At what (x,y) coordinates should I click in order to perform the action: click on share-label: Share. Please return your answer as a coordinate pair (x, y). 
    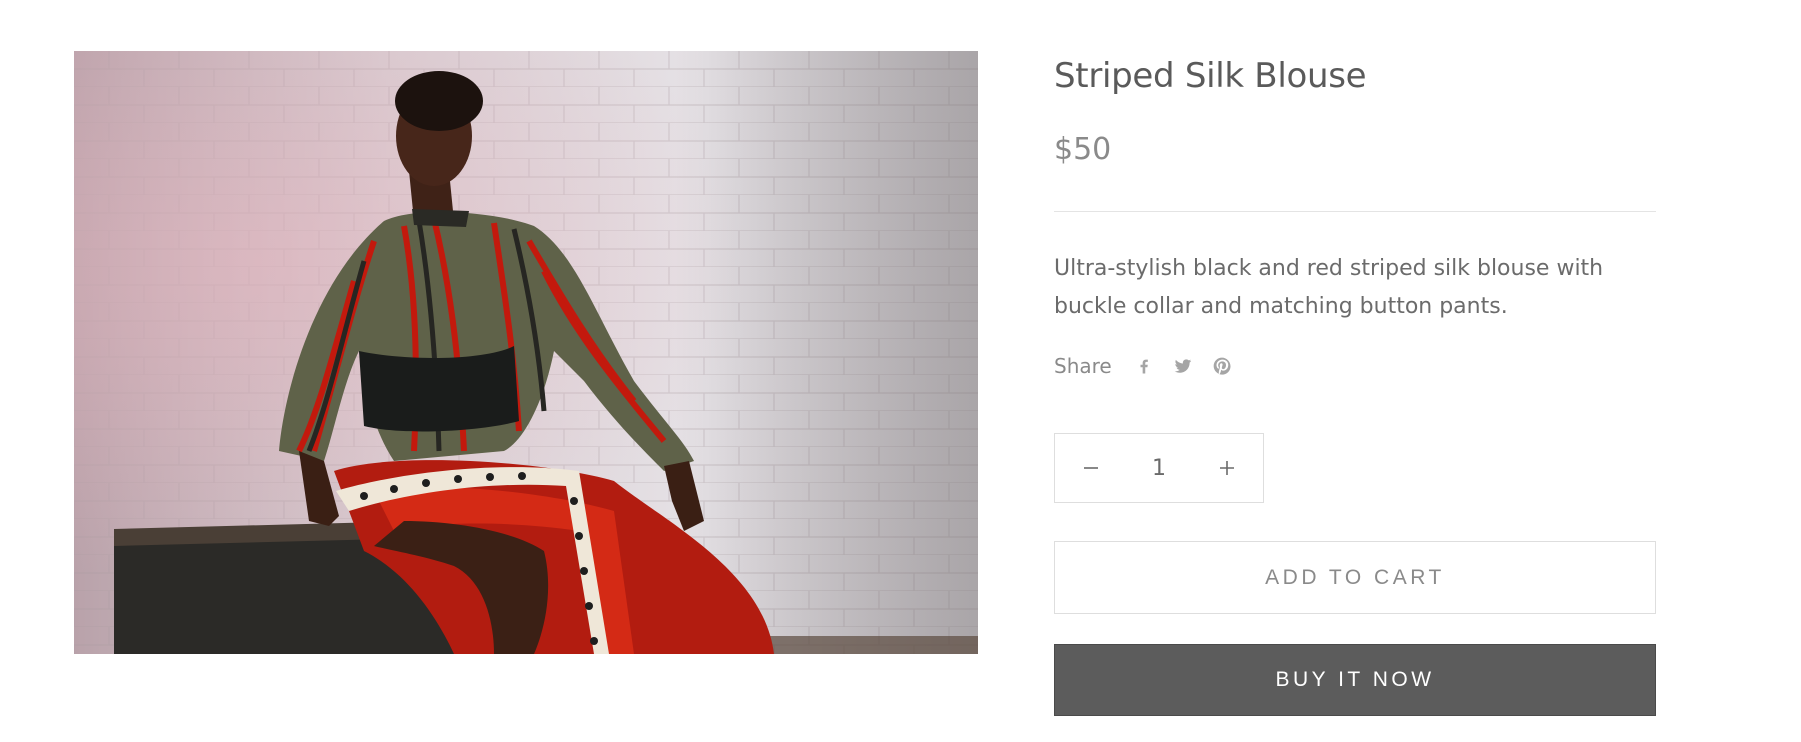
    Looking at the image, I should click on (1083, 366).